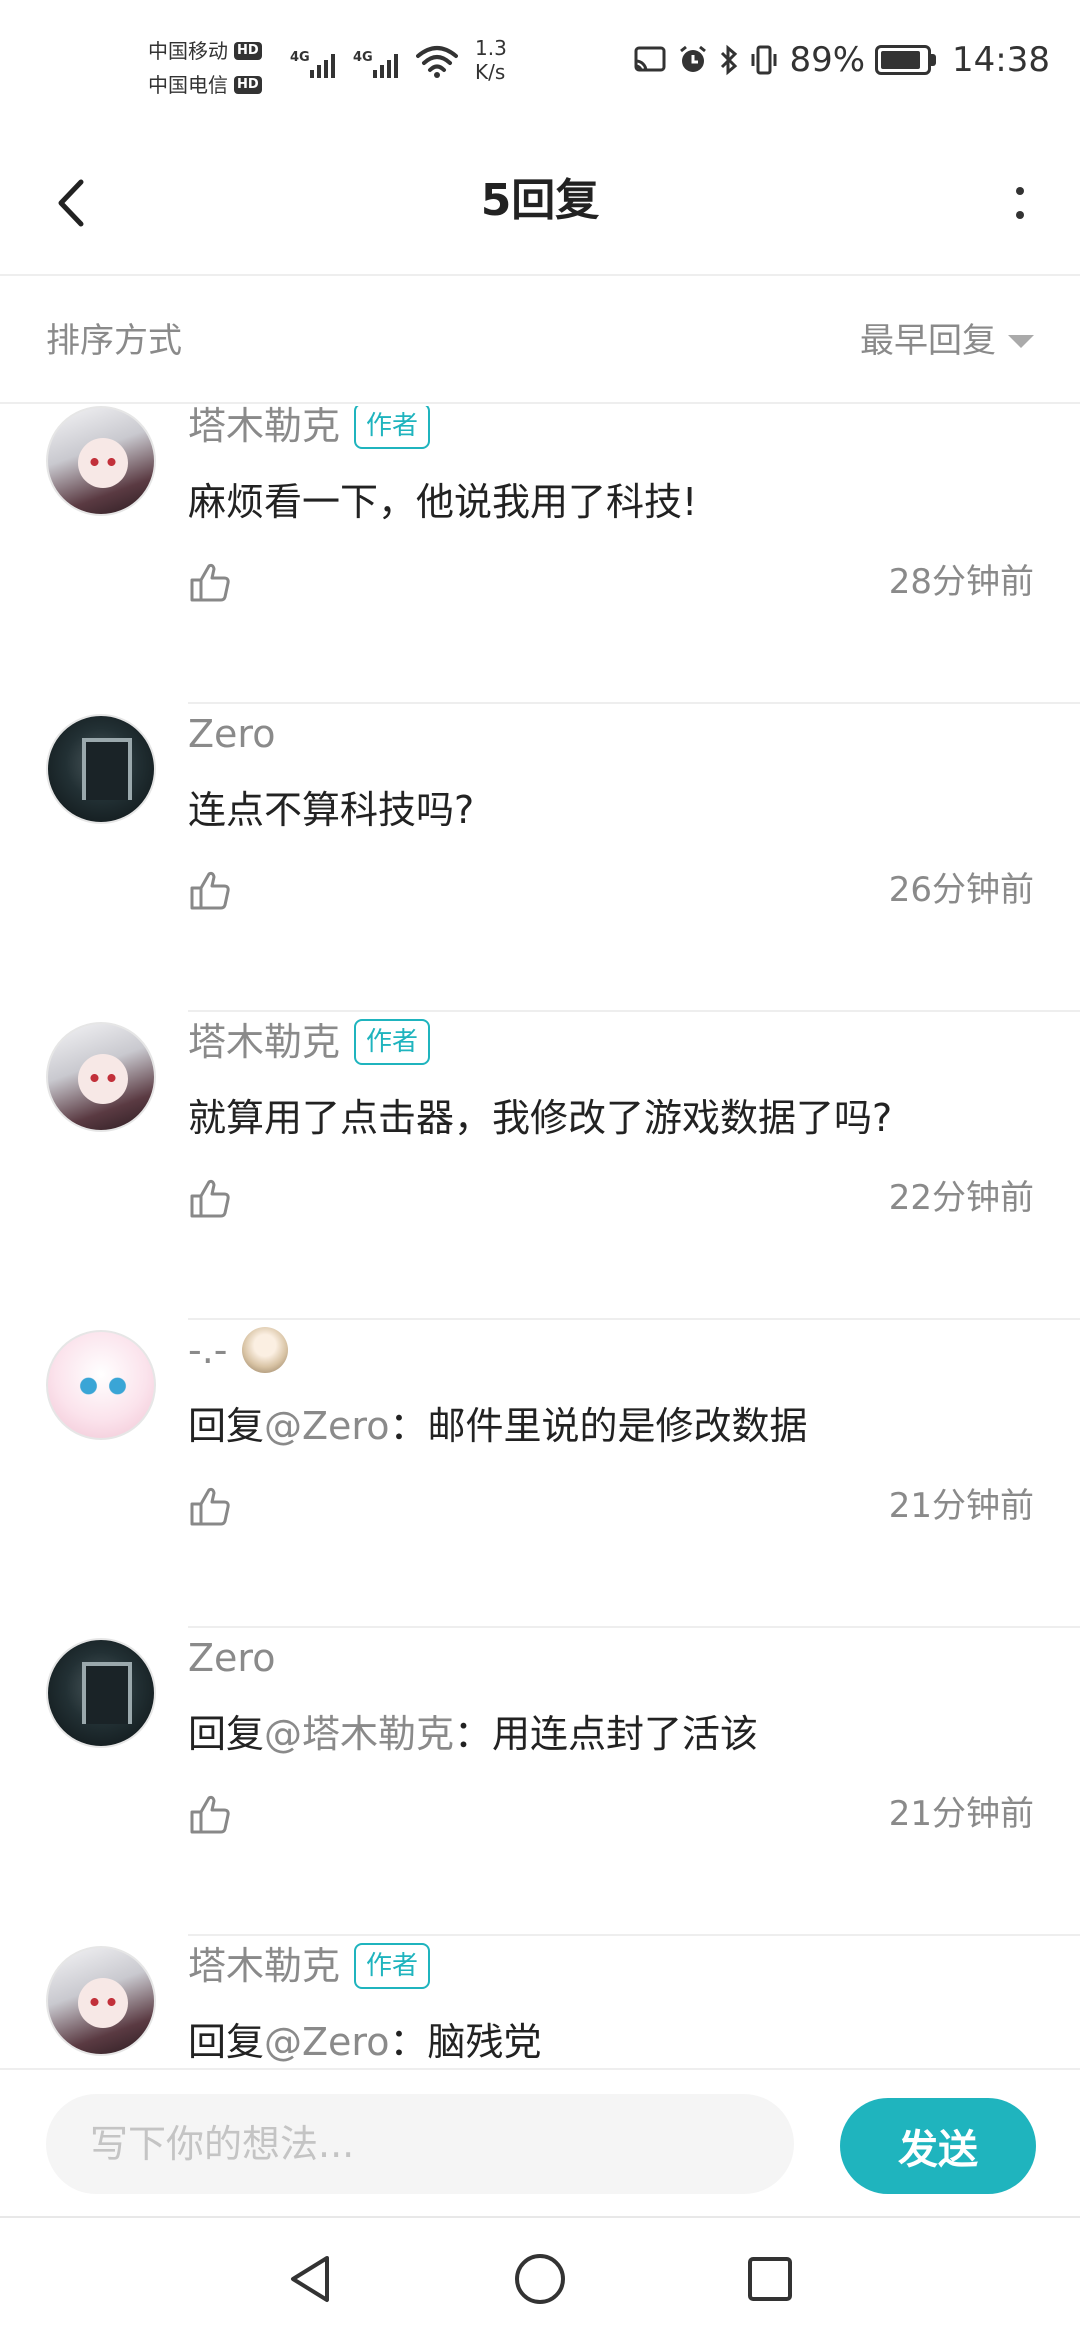  I want to click on name-row: -.-, so click(238, 1350).